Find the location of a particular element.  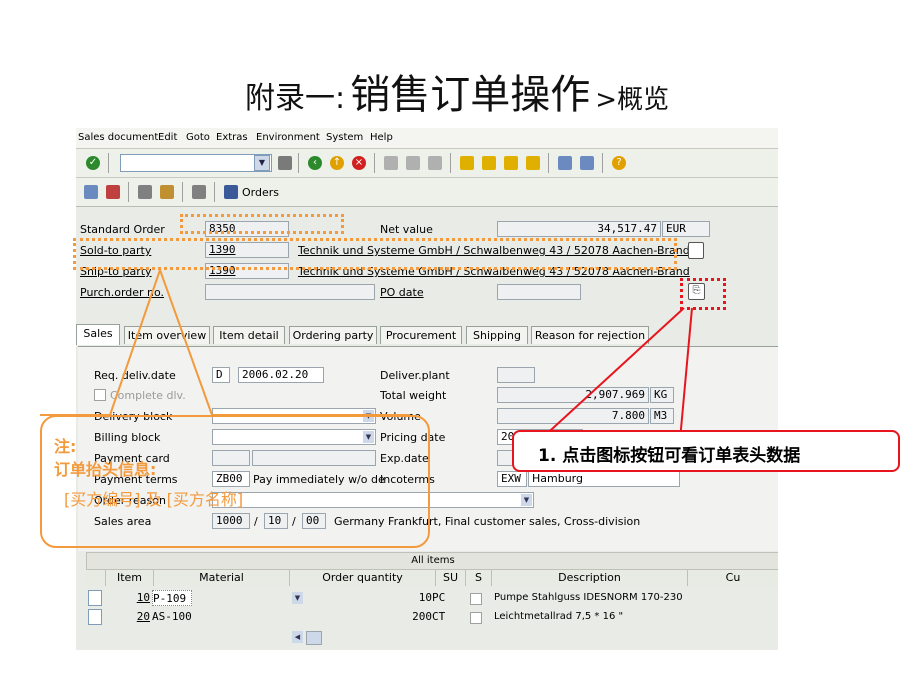

callout-text: 1. 点击图标按钮可看订单表头数据 is located at coordinates (669, 456).